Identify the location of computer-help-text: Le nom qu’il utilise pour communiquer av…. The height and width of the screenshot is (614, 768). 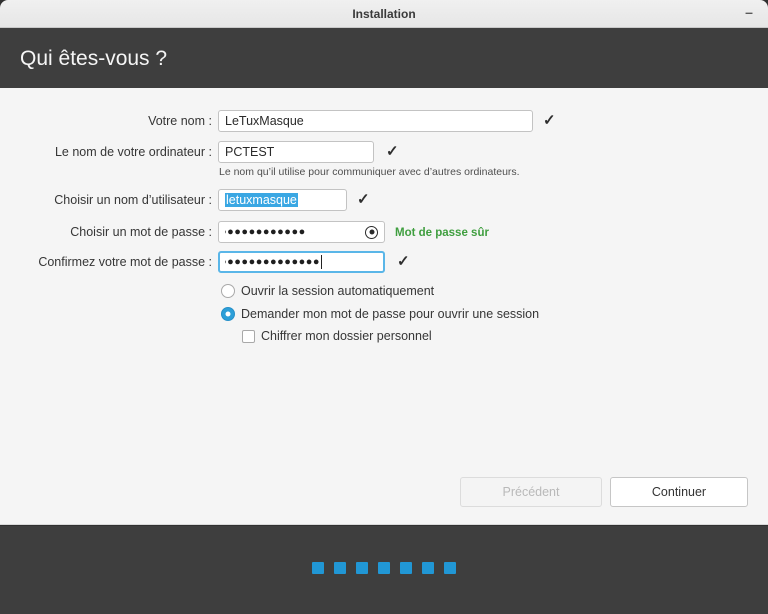
(369, 172).